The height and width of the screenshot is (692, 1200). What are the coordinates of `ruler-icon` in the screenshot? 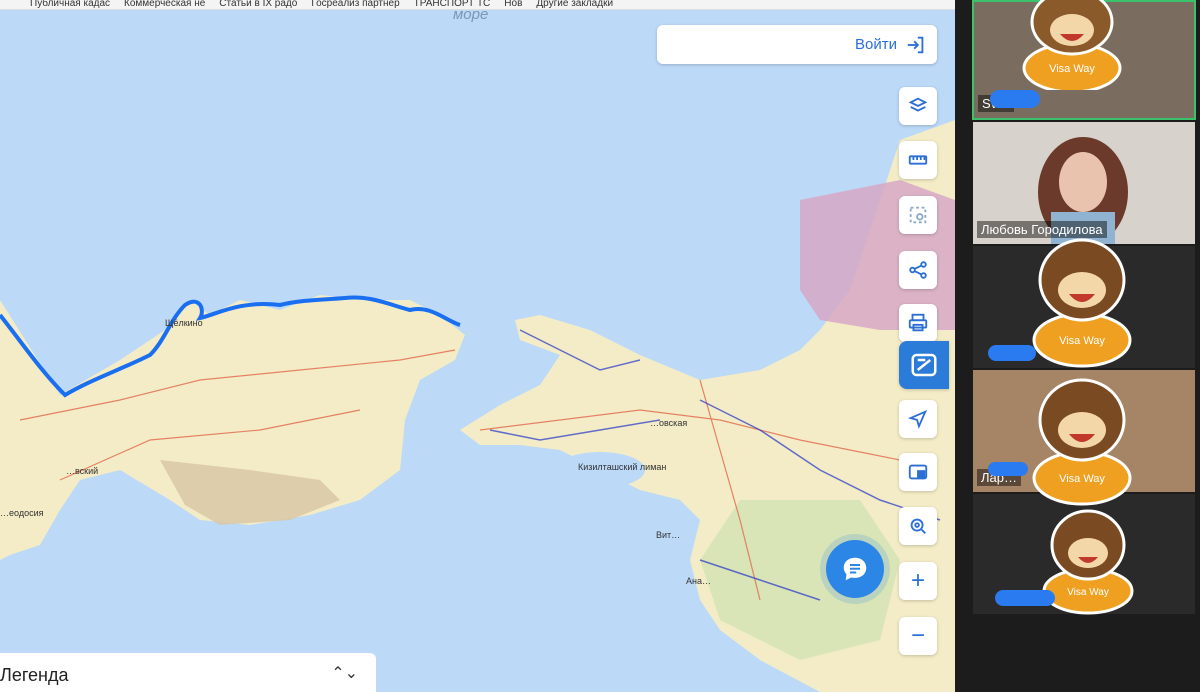 It's located at (918, 160).